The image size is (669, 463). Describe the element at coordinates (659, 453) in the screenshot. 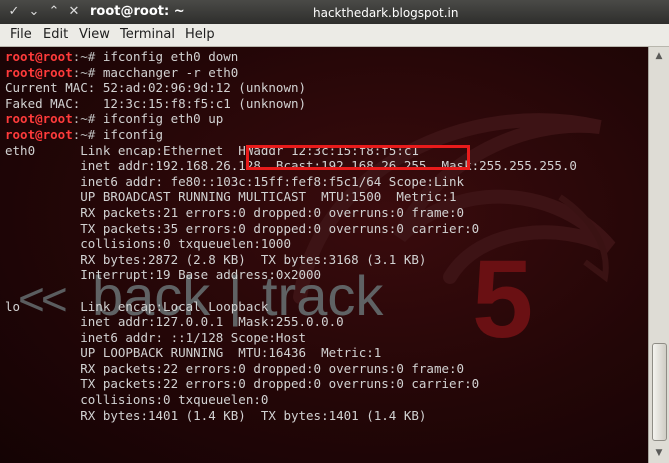

I see `scroll-down-icon: ▼` at that location.